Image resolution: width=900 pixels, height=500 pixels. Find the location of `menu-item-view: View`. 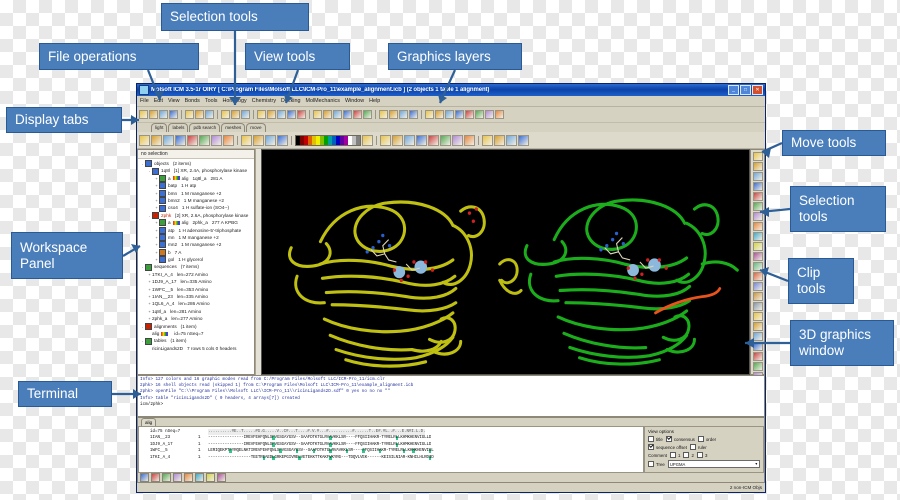

menu-item-view: View is located at coordinates (174, 101).